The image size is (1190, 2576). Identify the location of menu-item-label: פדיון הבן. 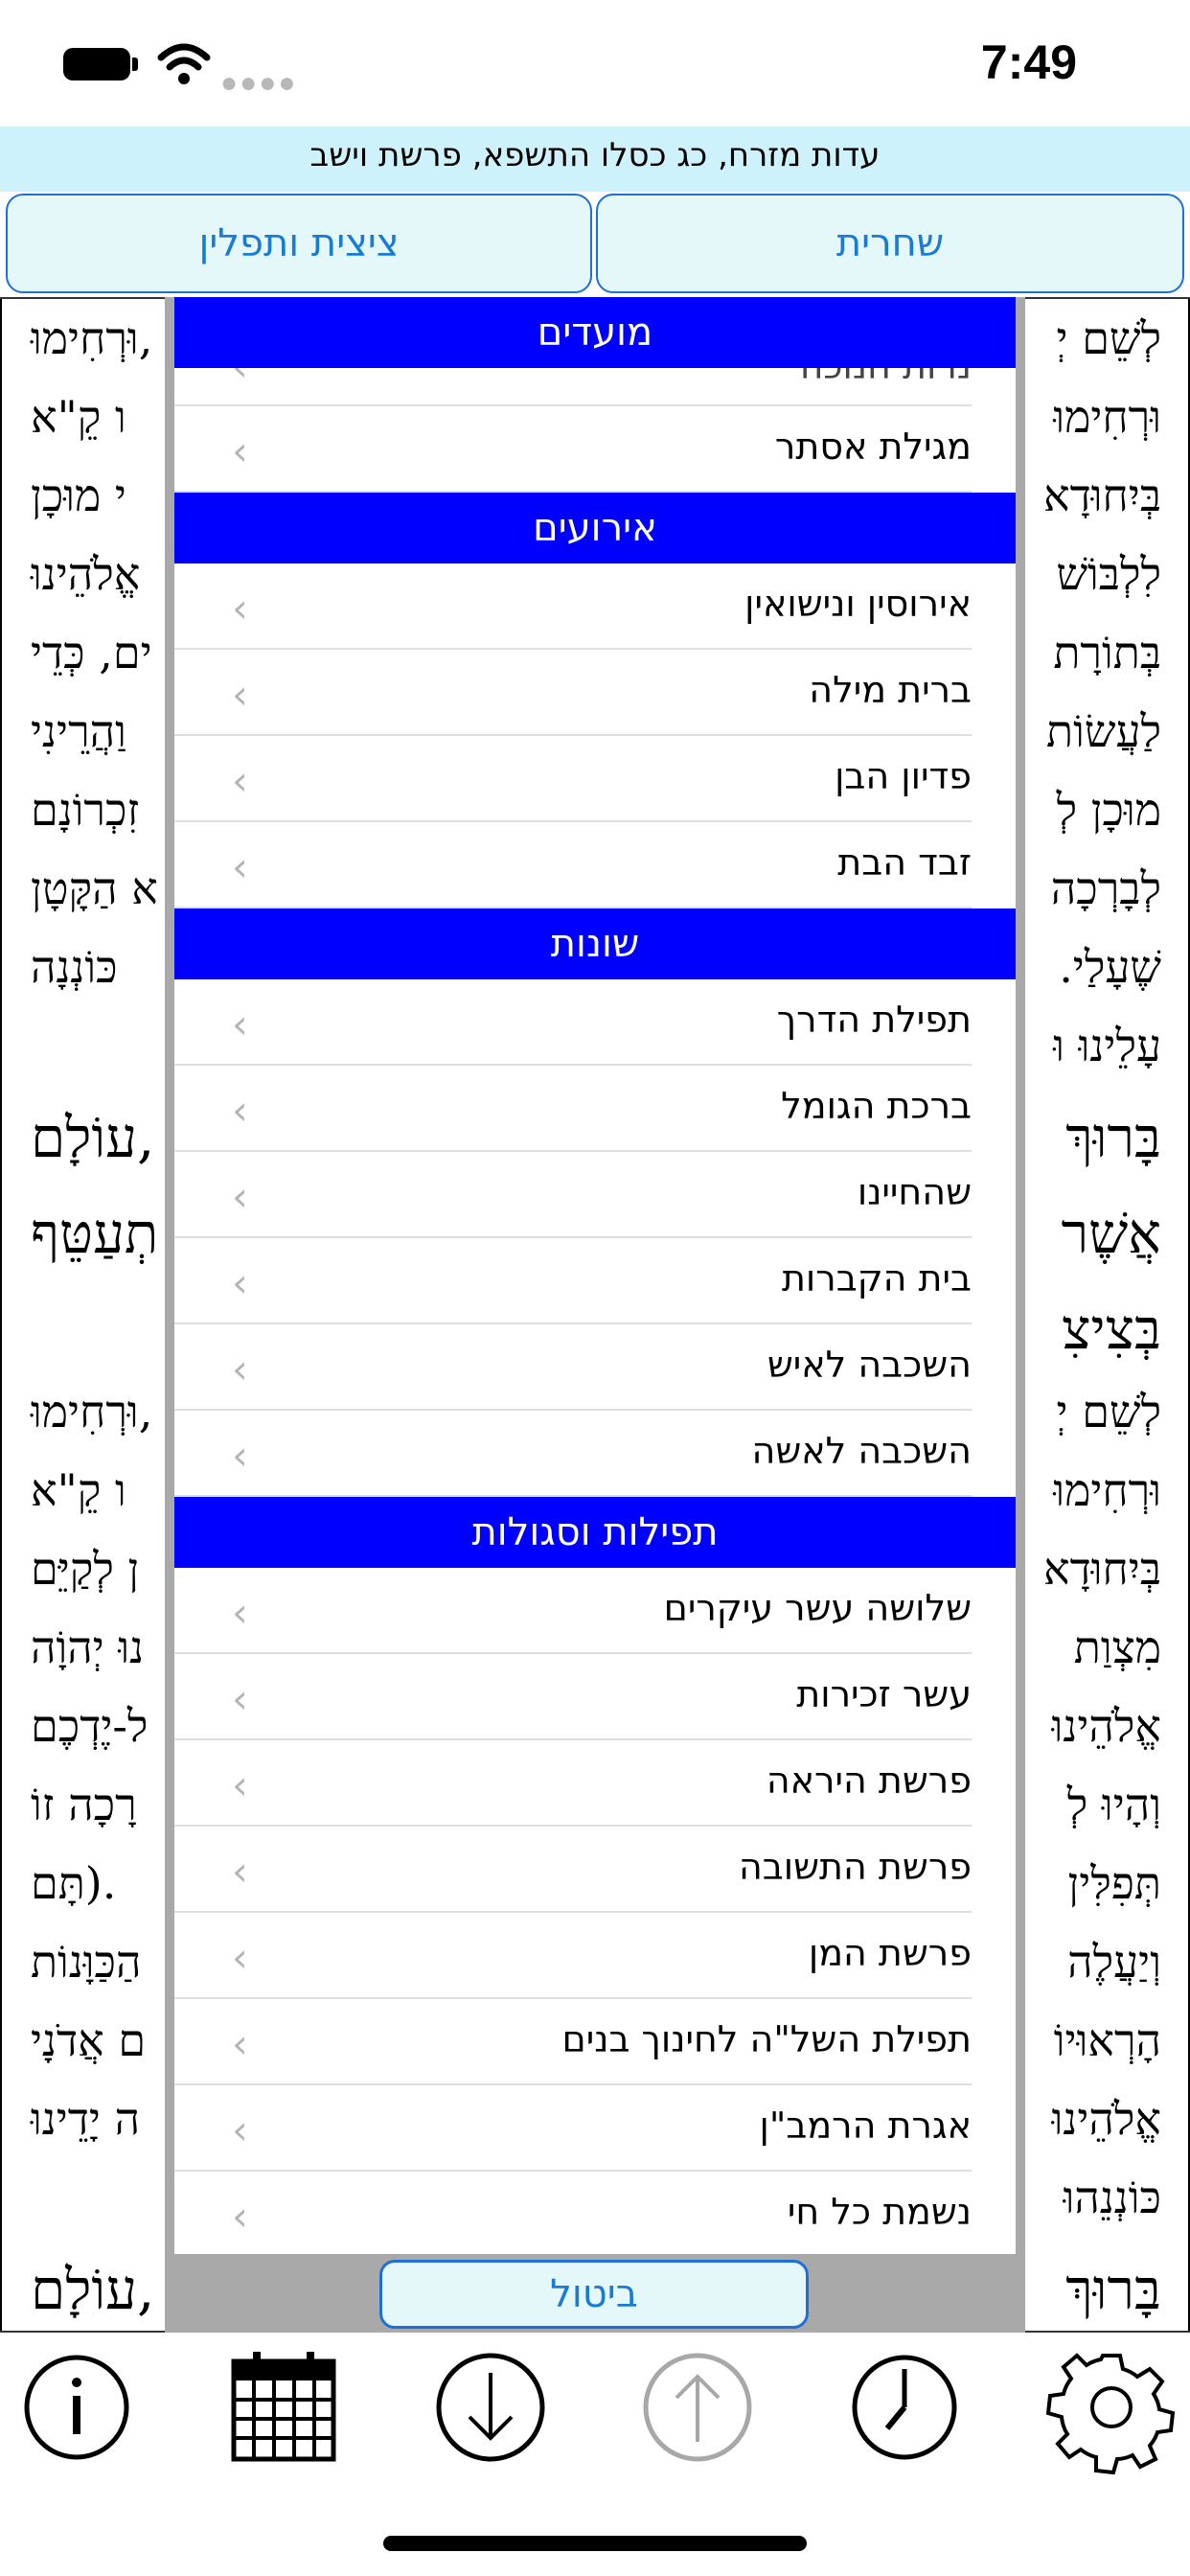
(904, 776).